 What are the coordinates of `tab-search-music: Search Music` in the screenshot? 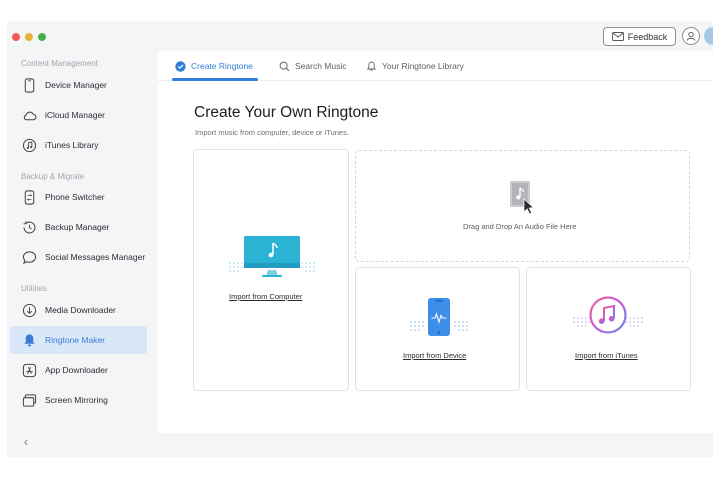 It's located at (313, 66).